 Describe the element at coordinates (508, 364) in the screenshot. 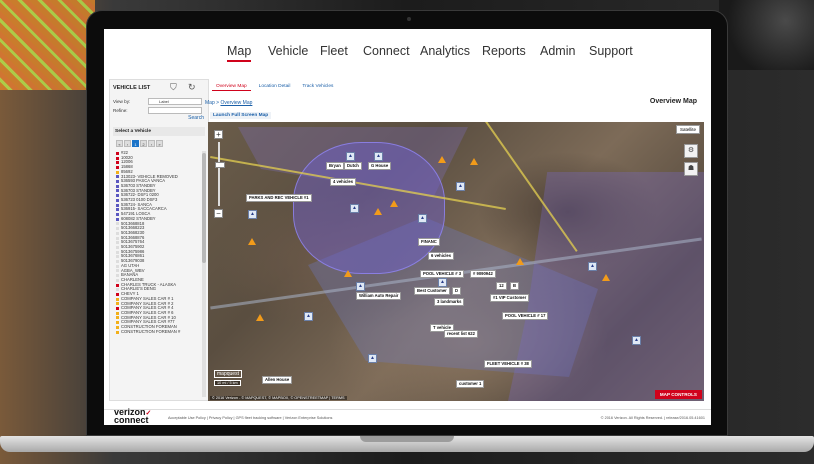

I see `map-label: FLEET VEHICLE # 38` at that location.